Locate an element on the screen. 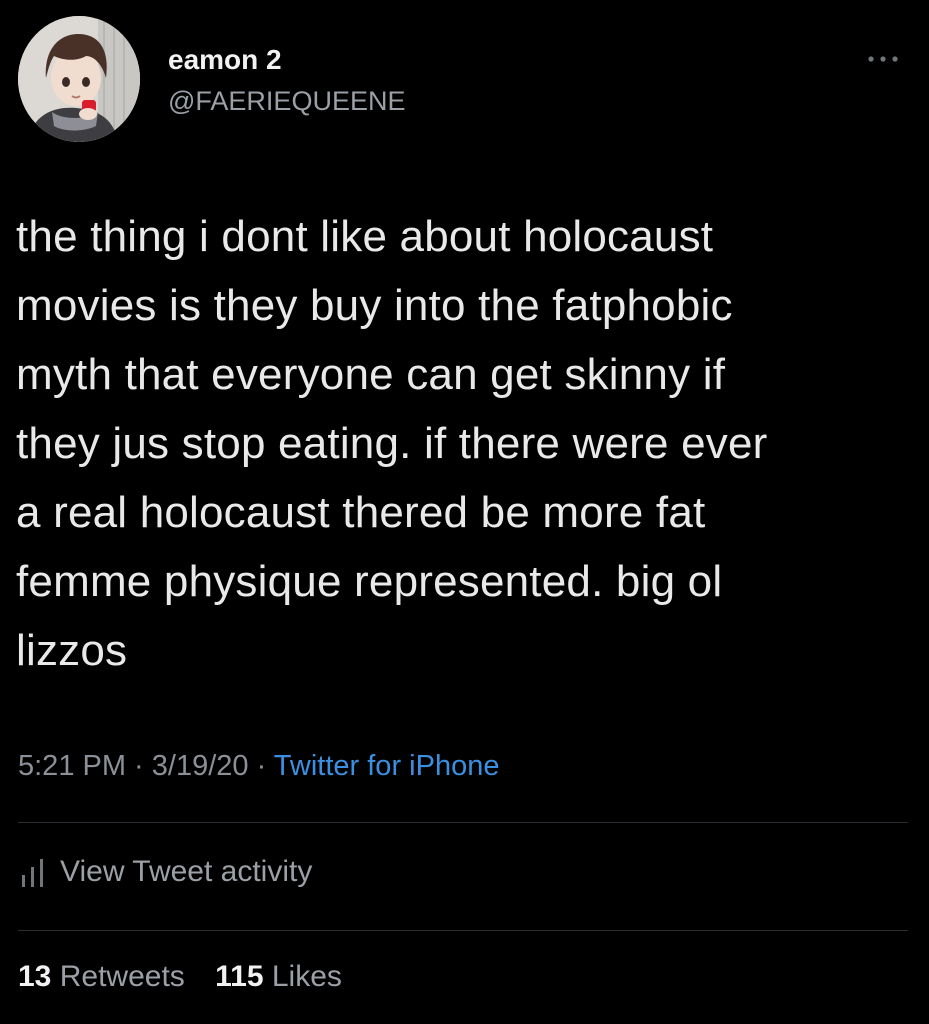 This screenshot has height=1024, width=929. tweet-text-line: they jus stop eating. if there were ever is located at coordinates (392, 443).